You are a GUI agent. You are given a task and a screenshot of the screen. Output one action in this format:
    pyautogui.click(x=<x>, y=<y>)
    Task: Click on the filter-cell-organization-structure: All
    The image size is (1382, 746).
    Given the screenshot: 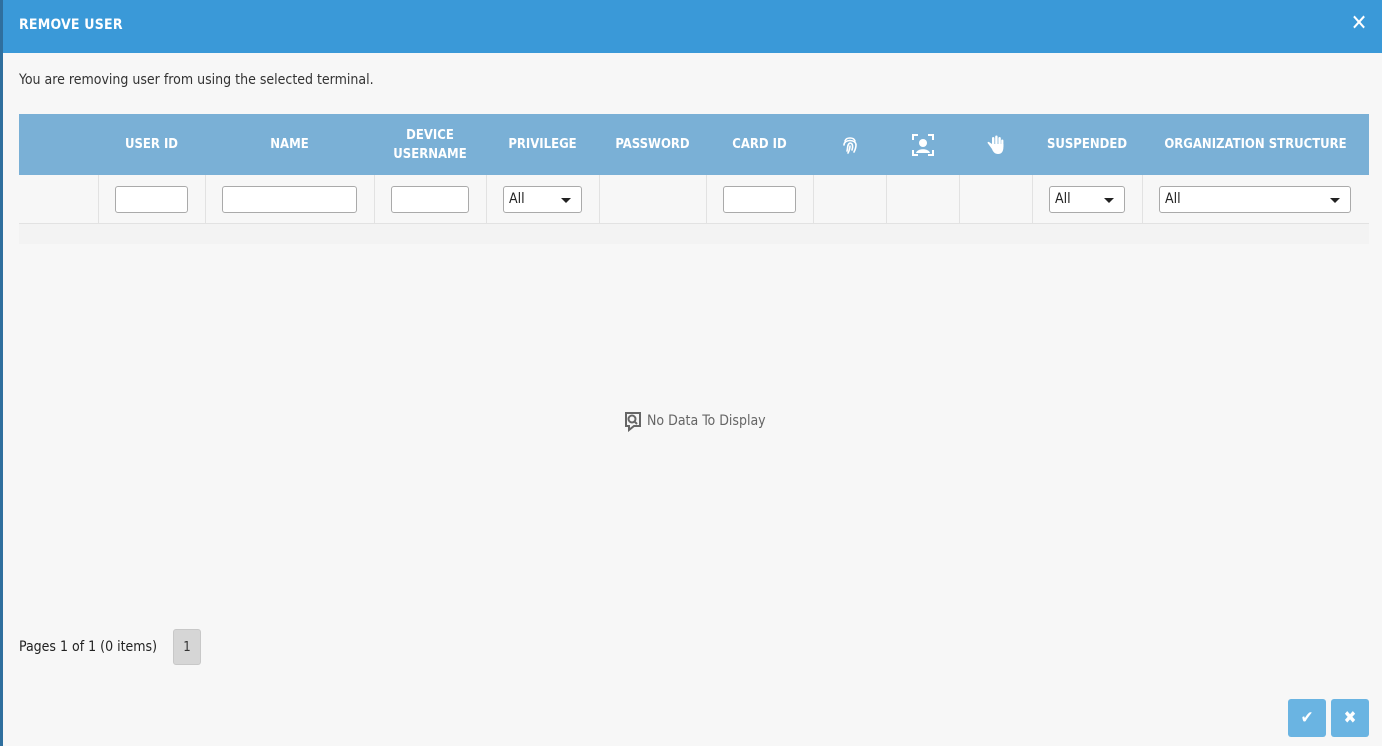 What is the action you would take?
    pyautogui.click(x=1255, y=199)
    